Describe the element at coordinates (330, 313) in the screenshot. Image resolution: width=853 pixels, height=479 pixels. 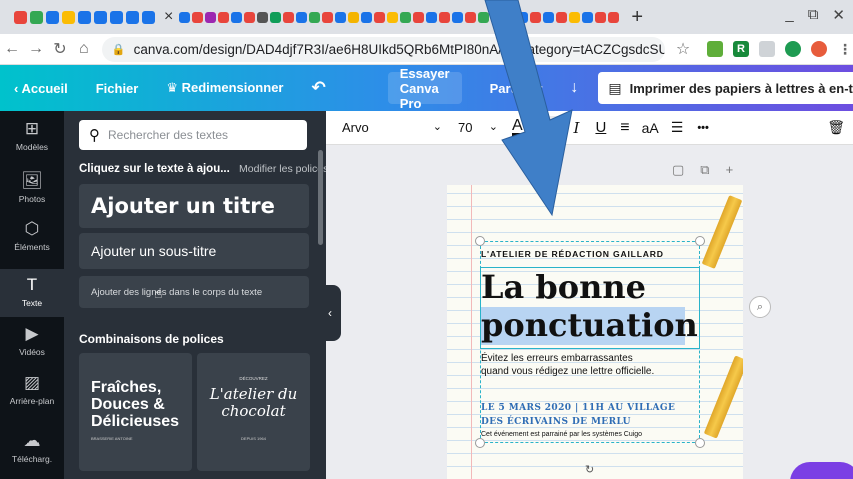
I see `collapse-panel-button: ‹` at that location.